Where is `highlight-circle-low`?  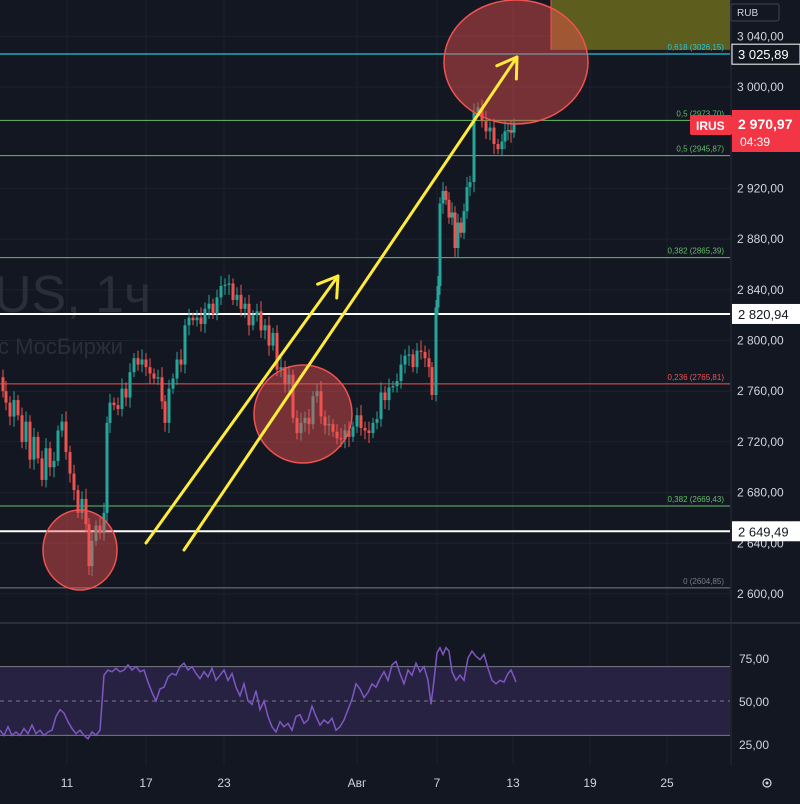 highlight-circle-low is located at coordinates (80, 550).